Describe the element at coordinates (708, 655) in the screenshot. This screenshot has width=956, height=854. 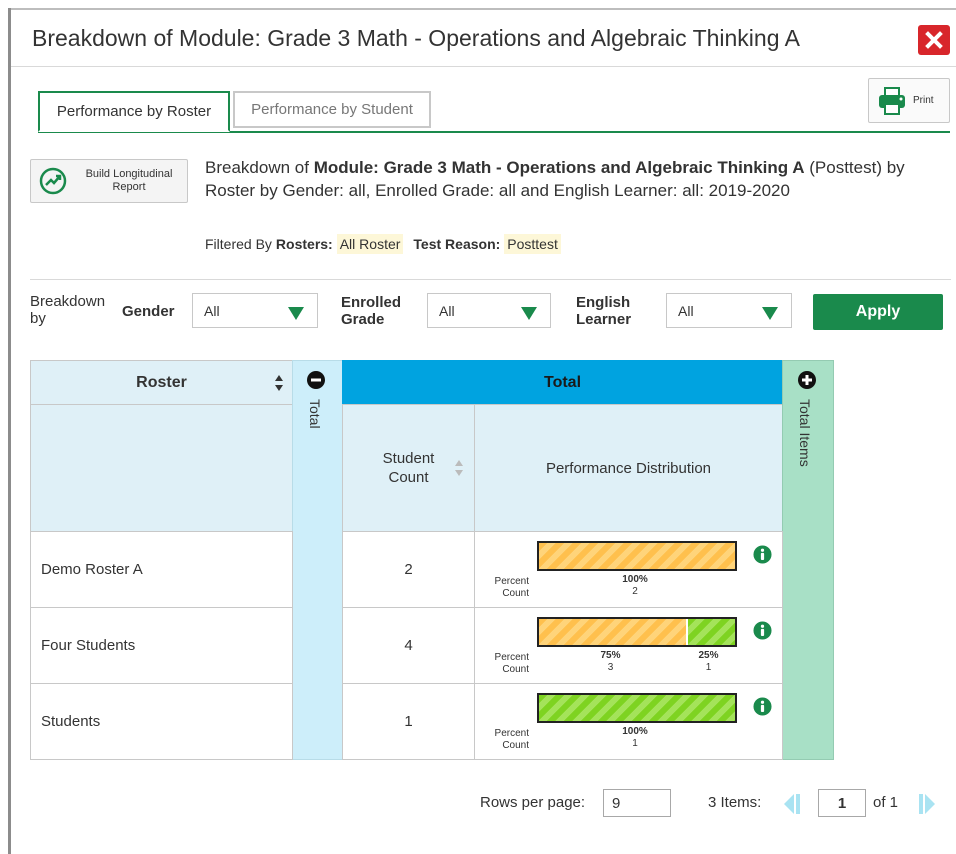
I see `segment-percent: 25%` at that location.